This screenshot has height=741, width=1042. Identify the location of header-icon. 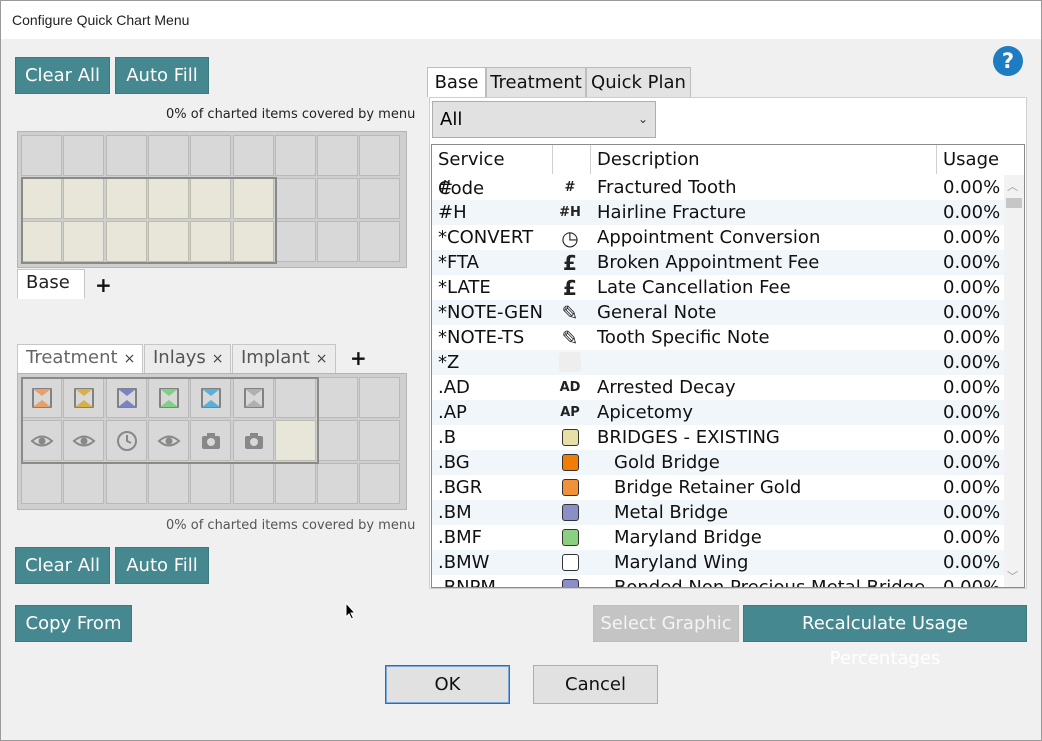
(572, 159).